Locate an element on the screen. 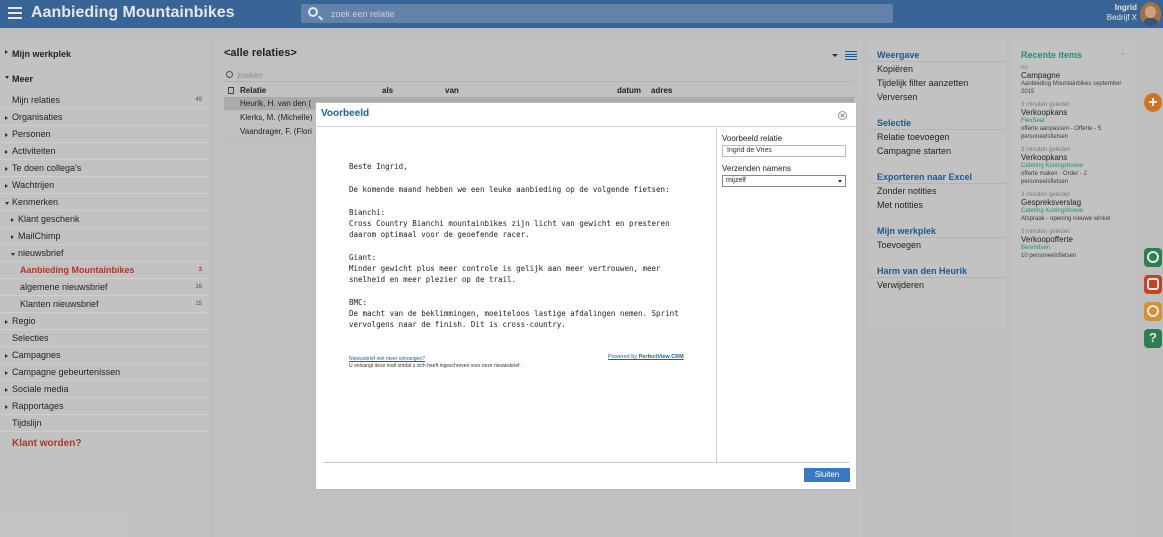 This screenshot has height=537, width=1163. unsubscribe-link: Nieuwsbrief niet meer ontvangen? is located at coordinates (435, 359).